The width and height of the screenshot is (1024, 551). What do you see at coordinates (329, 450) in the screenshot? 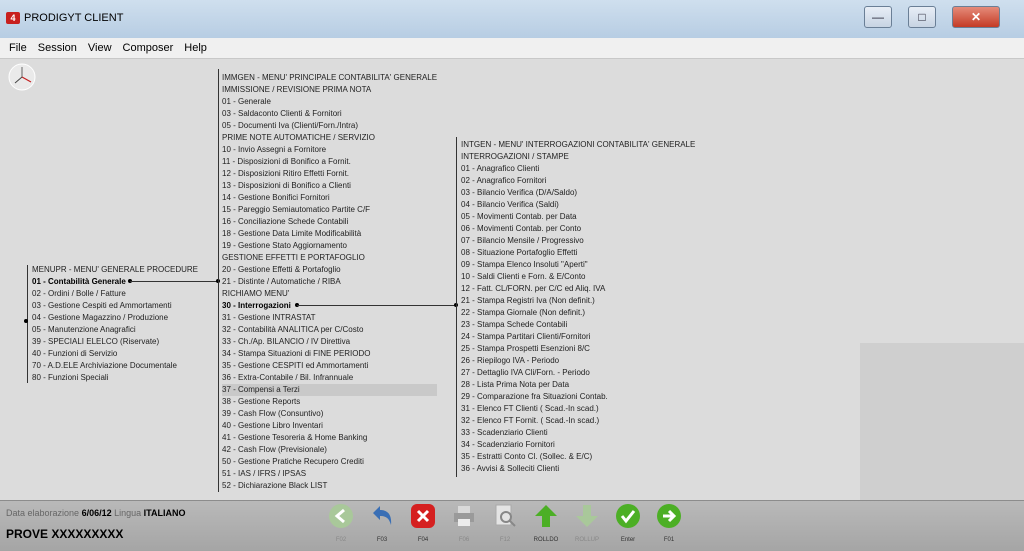
I see `immgen-line-31: 42 - Cash Flow (Previsionale)` at bounding box center [329, 450].